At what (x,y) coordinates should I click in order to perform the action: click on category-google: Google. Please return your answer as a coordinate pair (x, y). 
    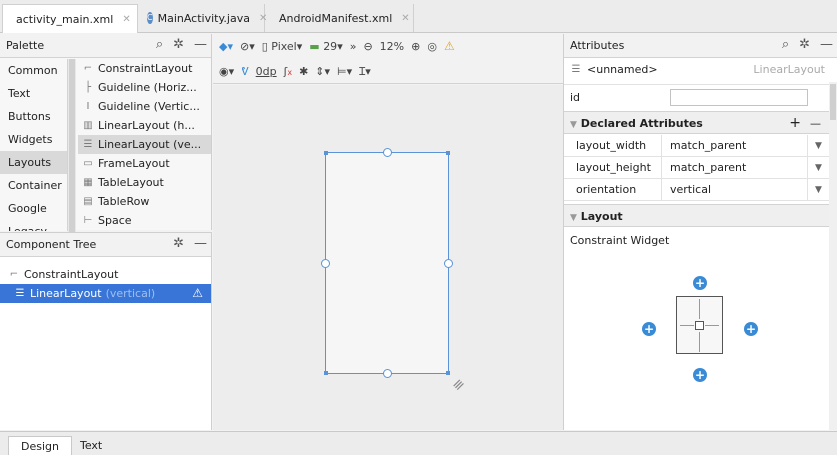
    Looking at the image, I should click on (33, 208).